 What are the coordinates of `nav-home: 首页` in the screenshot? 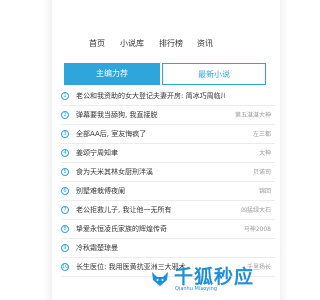 It's located at (97, 44).